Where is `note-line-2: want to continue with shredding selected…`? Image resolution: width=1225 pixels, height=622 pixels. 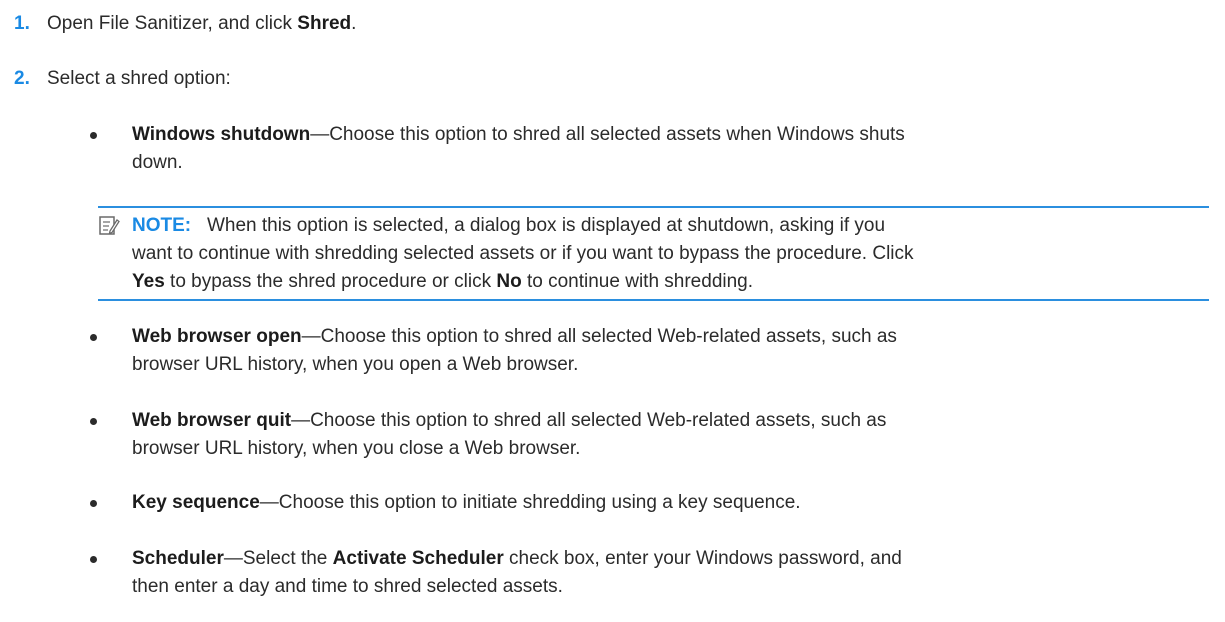
note-line-2: want to continue with shredding selected… is located at coordinates (523, 253).